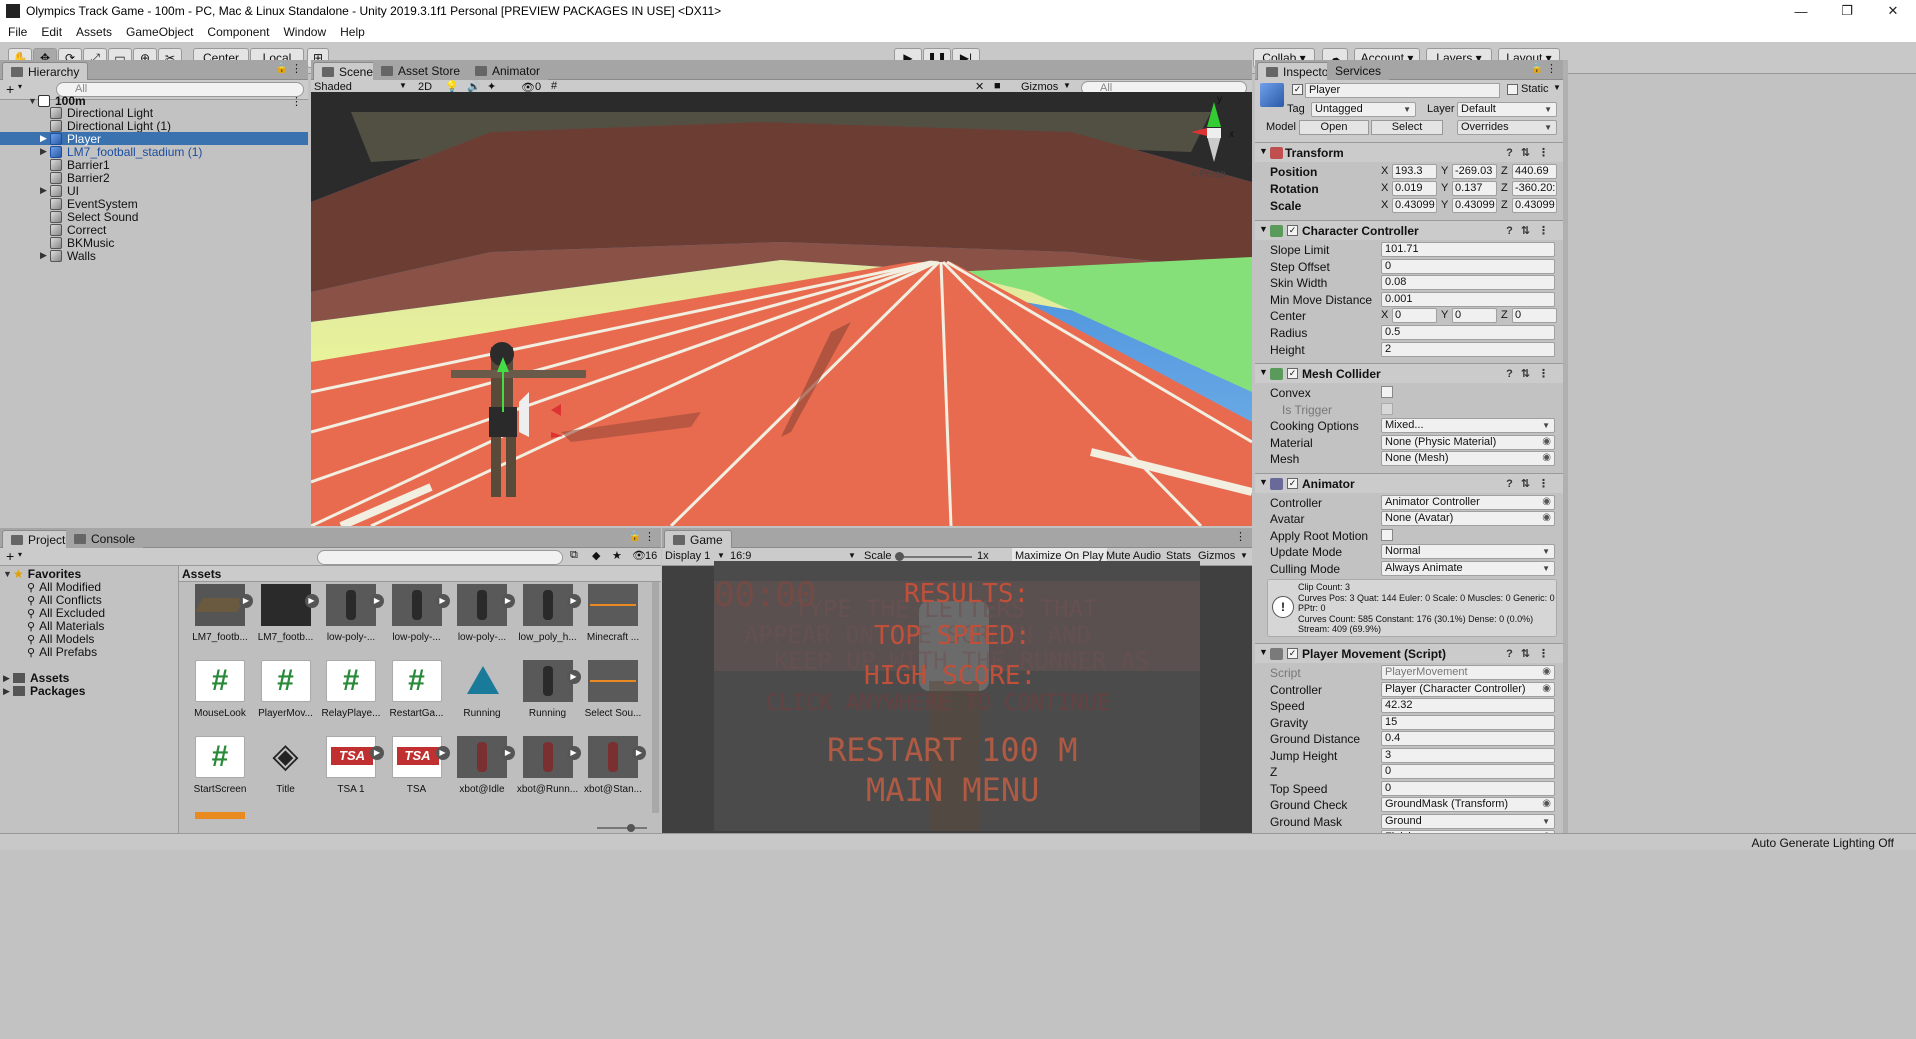  I want to click on pm-controller-field: Player (Character Controller), so click(1468, 689).